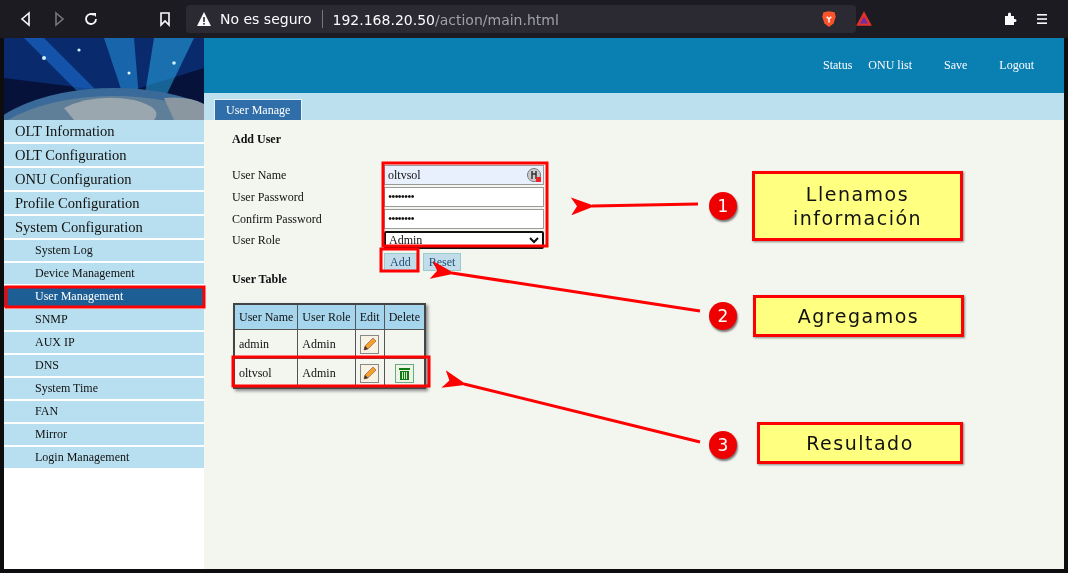 This screenshot has width=1068, height=573. I want to click on shield-icon, so click(829, 19).